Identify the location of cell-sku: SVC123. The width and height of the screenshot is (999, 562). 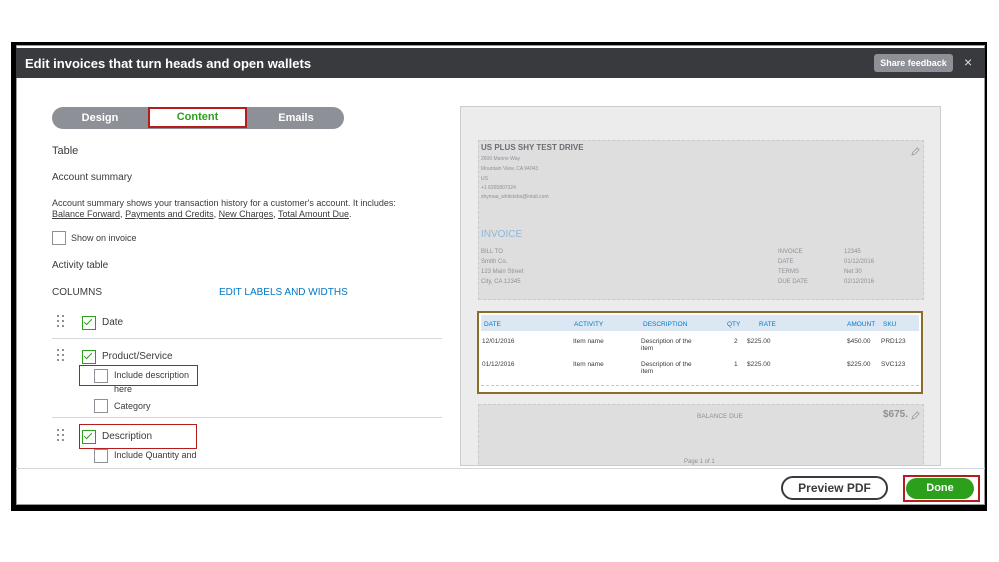
(893, 364).